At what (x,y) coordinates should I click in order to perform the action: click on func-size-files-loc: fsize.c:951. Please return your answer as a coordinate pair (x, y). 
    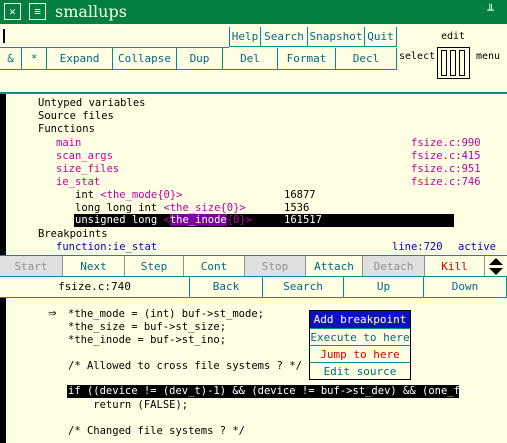
    Looking at the image, I should click on (446, 169).